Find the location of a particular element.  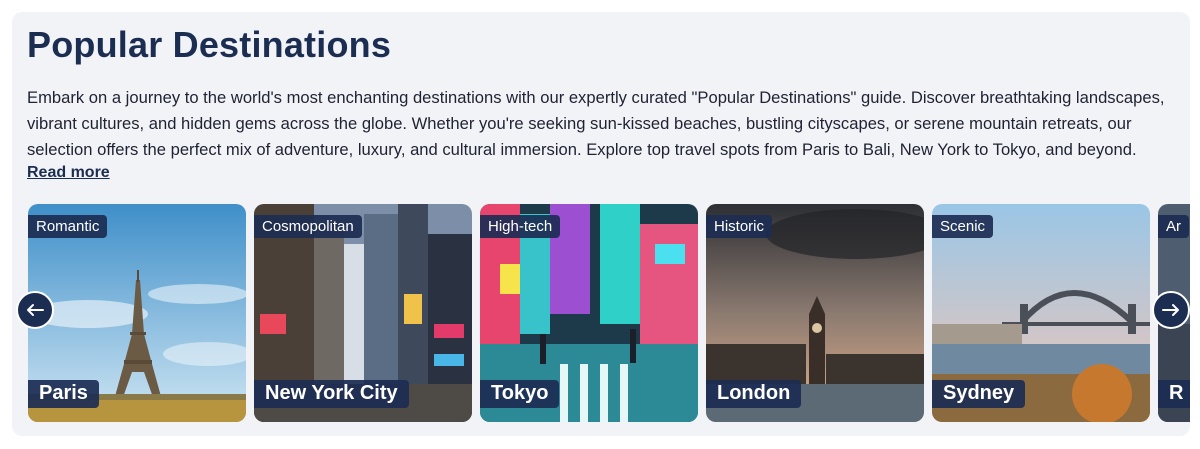

card-title: Paris is located at coordinates (63, 394).